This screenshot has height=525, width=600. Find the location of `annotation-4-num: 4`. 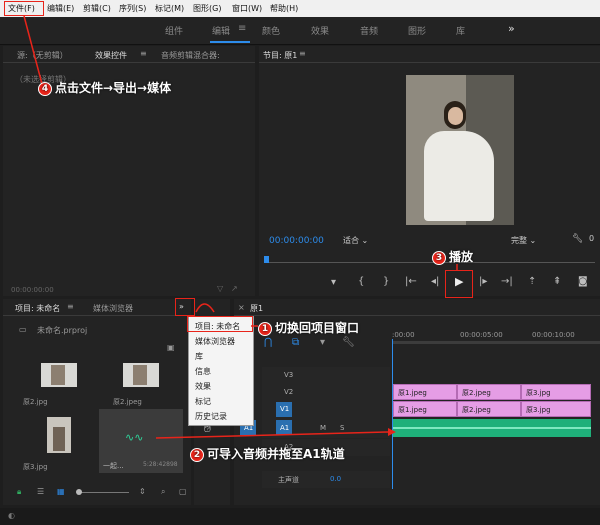

annotation-4-num: 4 is located at coordinates (45, 88).